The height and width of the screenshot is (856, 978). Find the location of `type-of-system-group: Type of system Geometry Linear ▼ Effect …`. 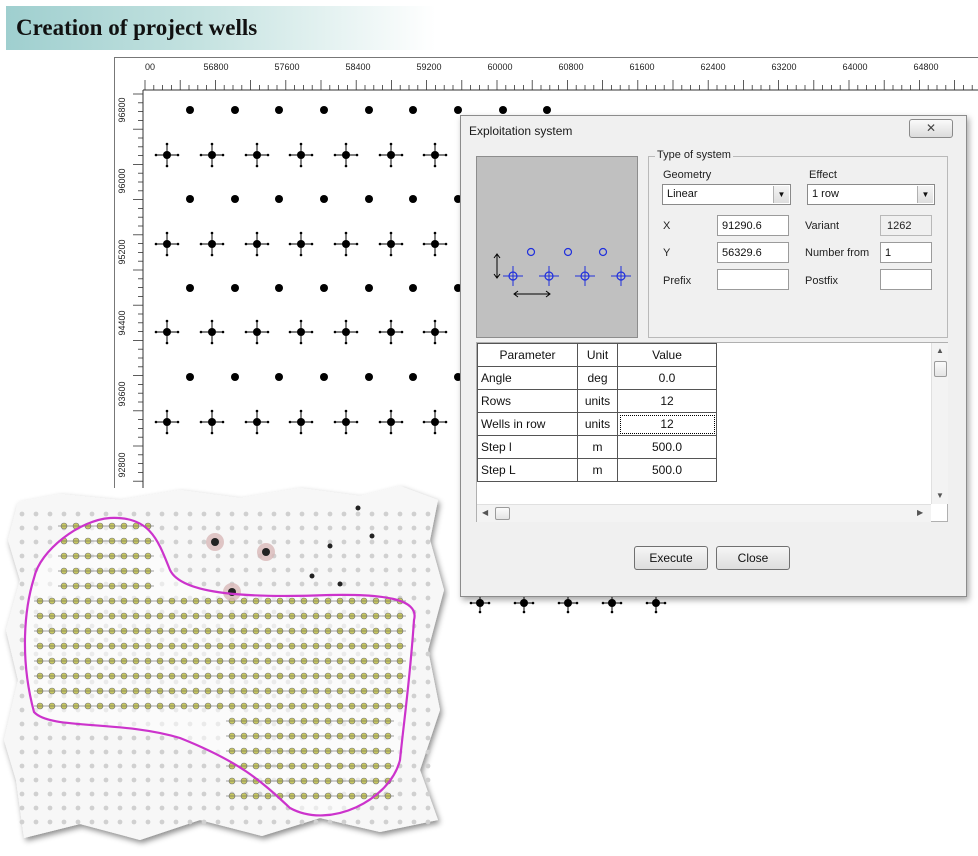

type-of-system-group: Type of system Geometry Linear ▼ Effect … is located at coordinates (798, 243).